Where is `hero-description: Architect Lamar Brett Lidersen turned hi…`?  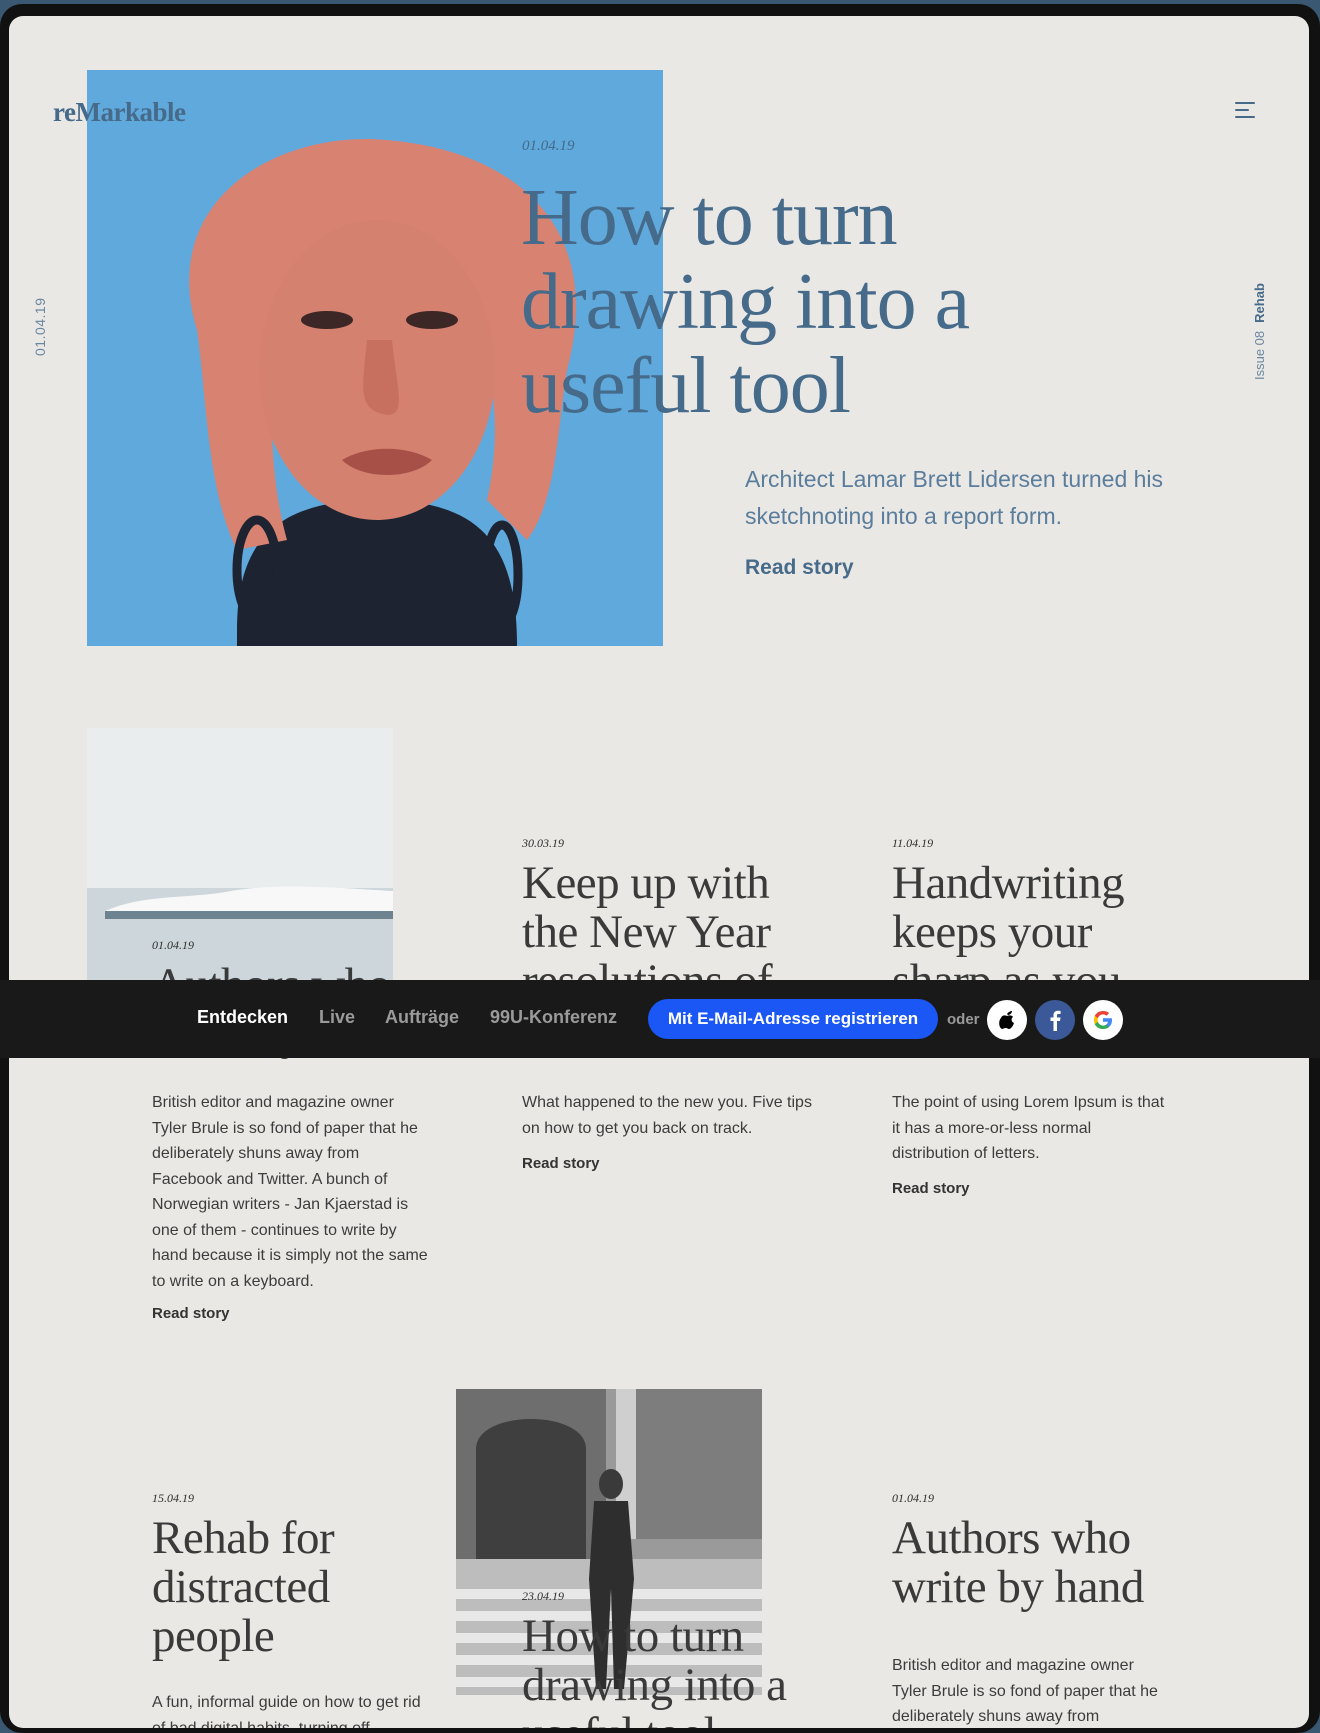 hero-description: Architect Lamar Brett Lidersen turned hi… is located at coordinates (954, 497).